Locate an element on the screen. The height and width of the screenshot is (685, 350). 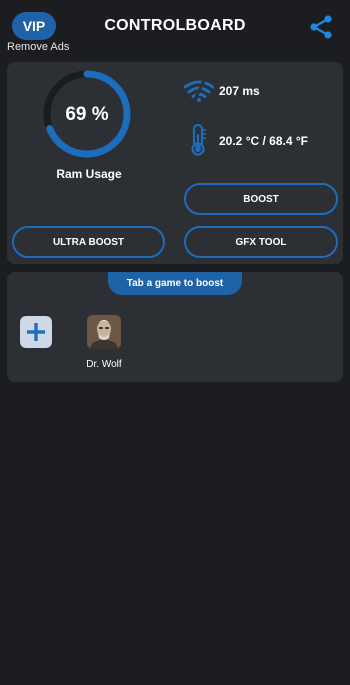
gfx-tool-button: GFX TOOL is located at coordinates (261, 242).